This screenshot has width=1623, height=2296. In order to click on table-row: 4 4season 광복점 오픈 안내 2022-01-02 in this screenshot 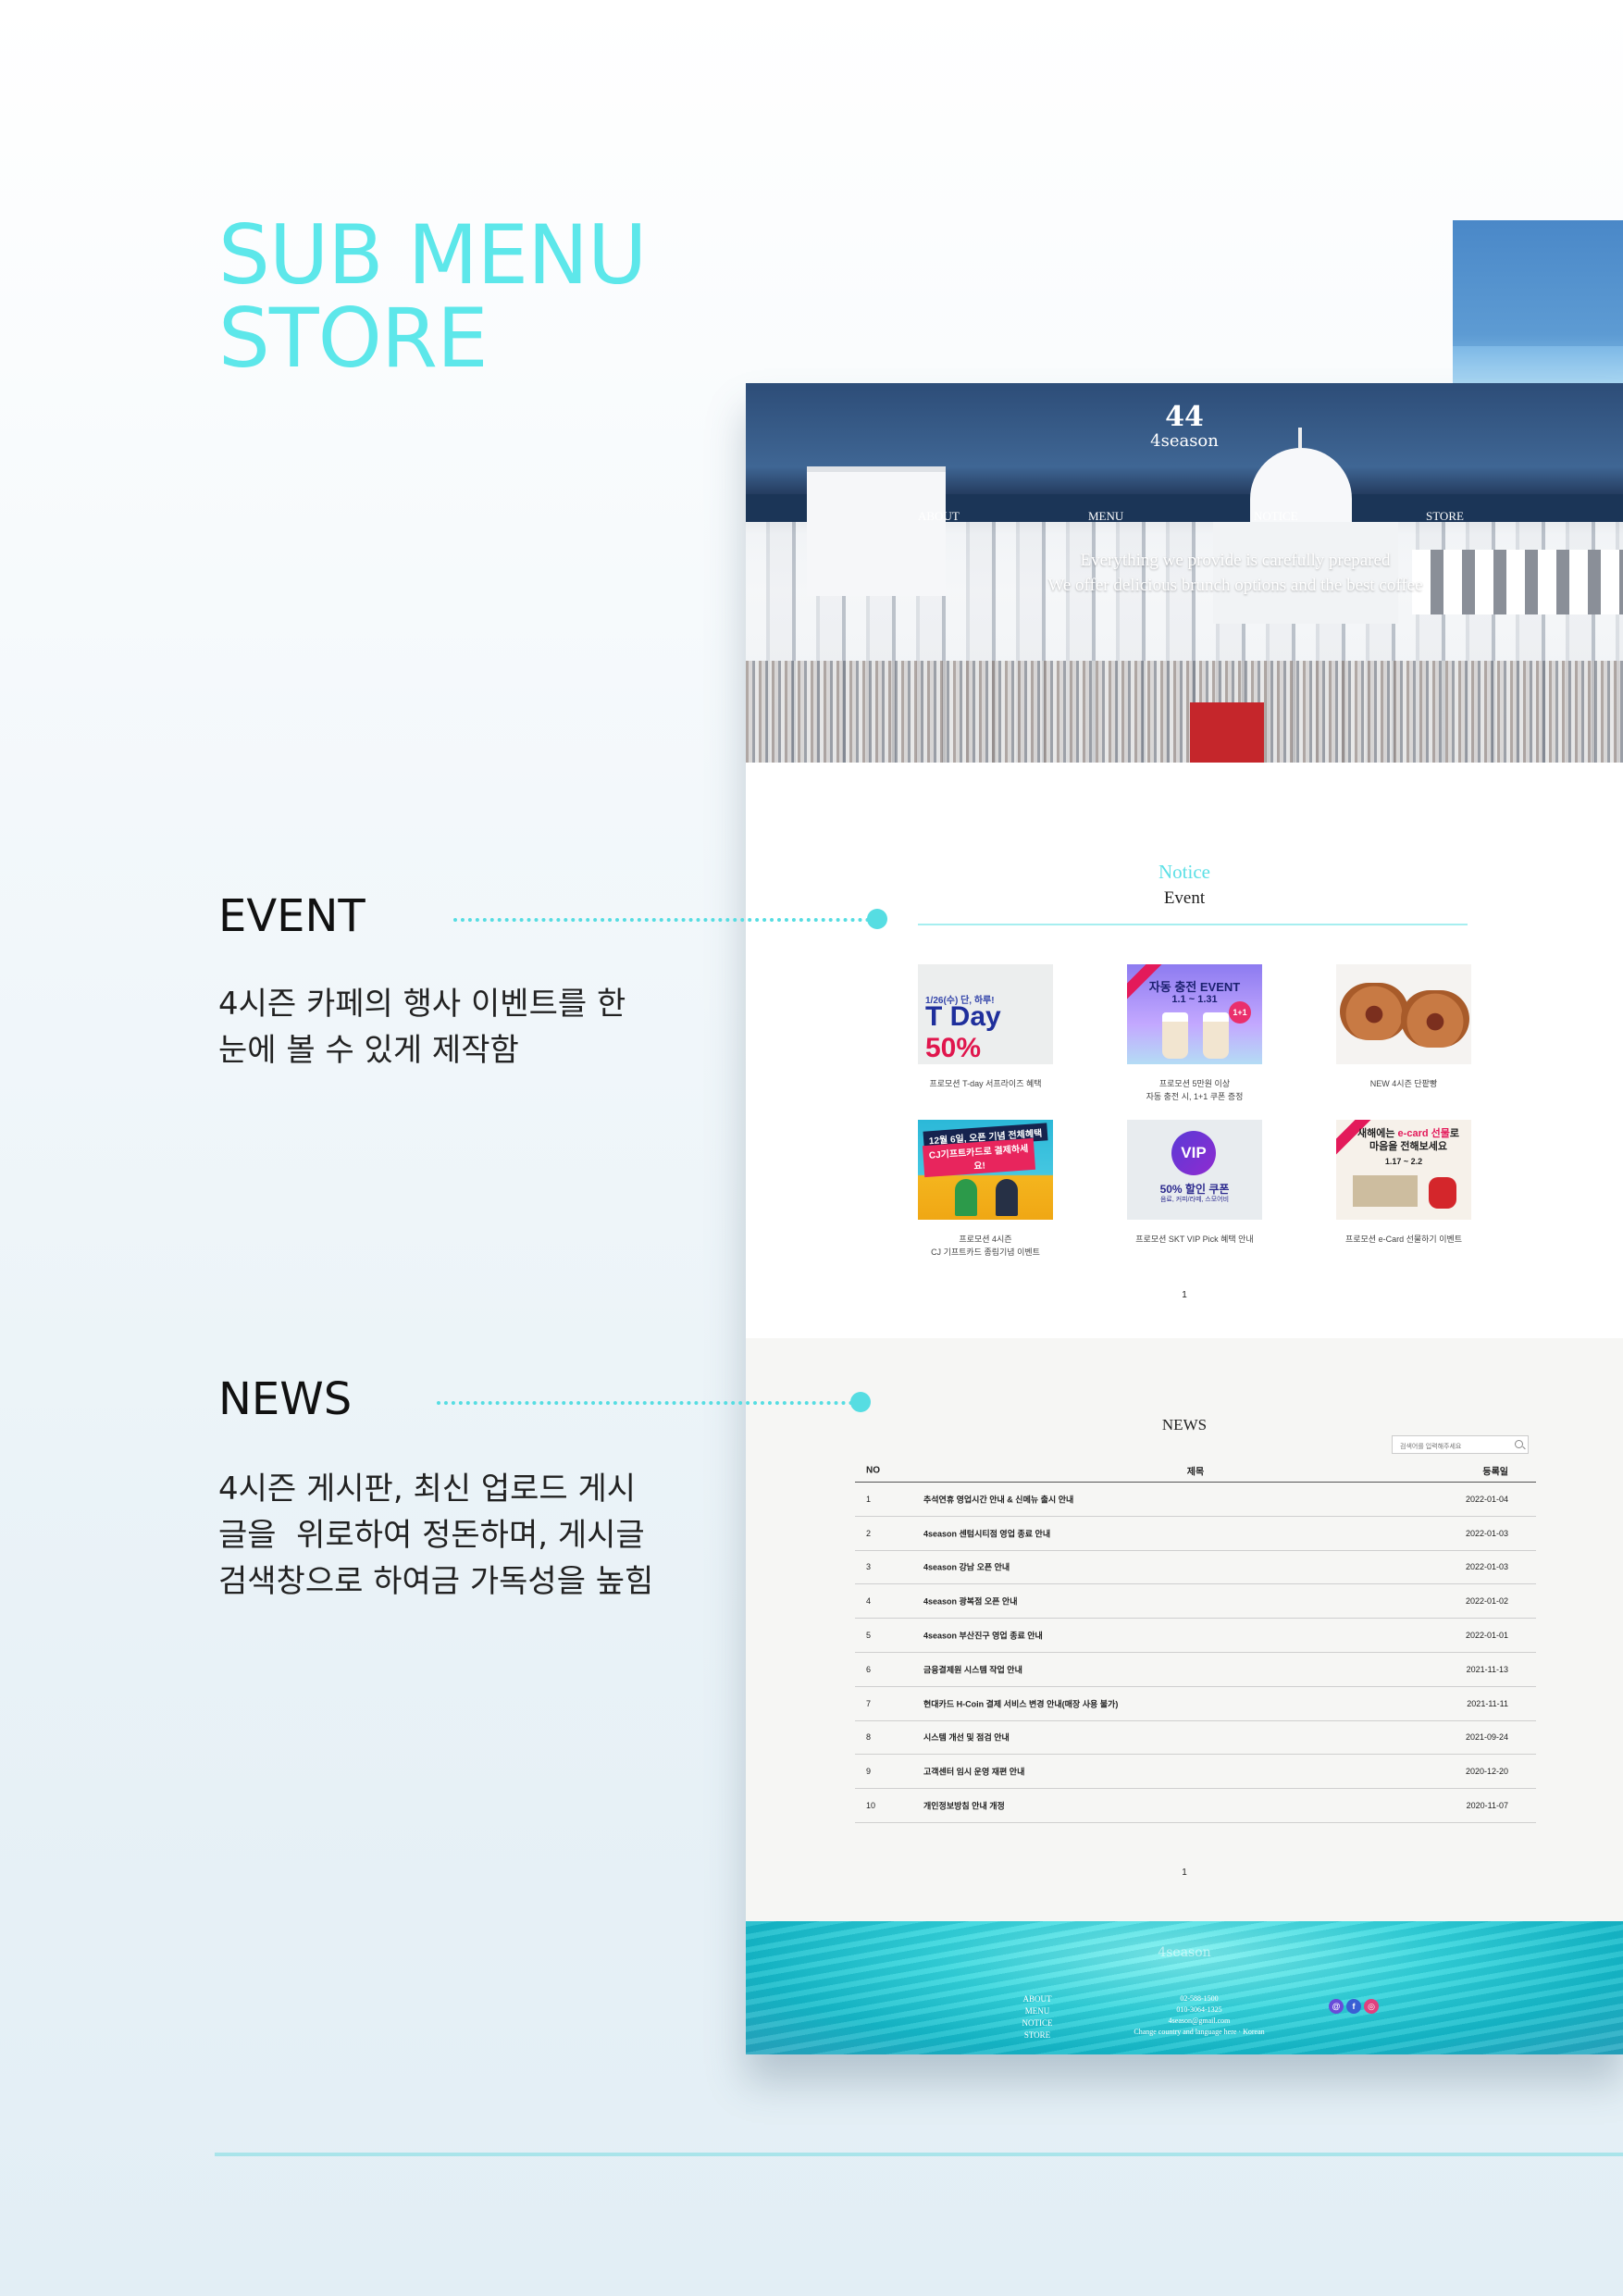, I will do `click(1195, 1602)`.